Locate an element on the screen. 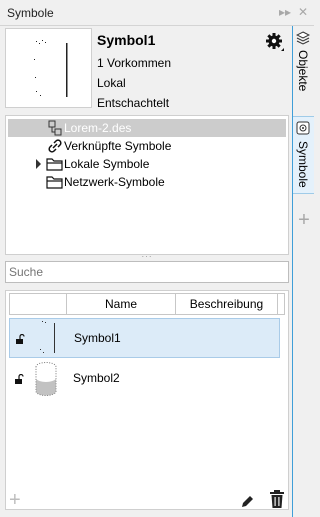  tab-objekte: Objekte is located at coordinates (303, 63).